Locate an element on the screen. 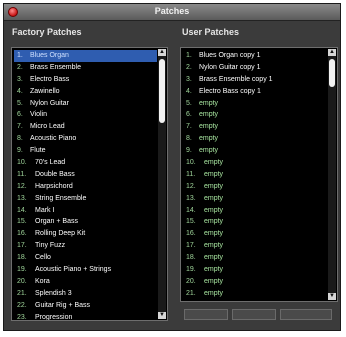 The image size is (346, 337). factory-patch-item: 3. Electro Bass is located at coordinates (85, 80).